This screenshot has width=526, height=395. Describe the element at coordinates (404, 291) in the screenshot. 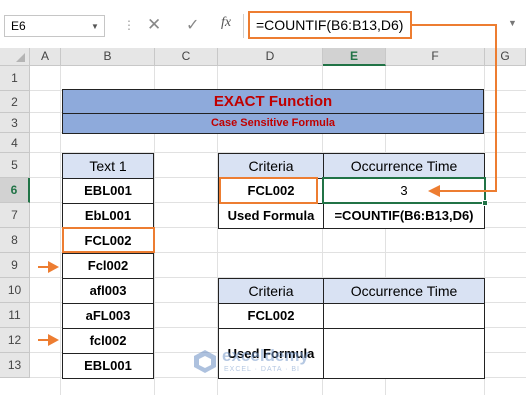

I see `table2-occurrence-header: Occurrence Time` at that location.